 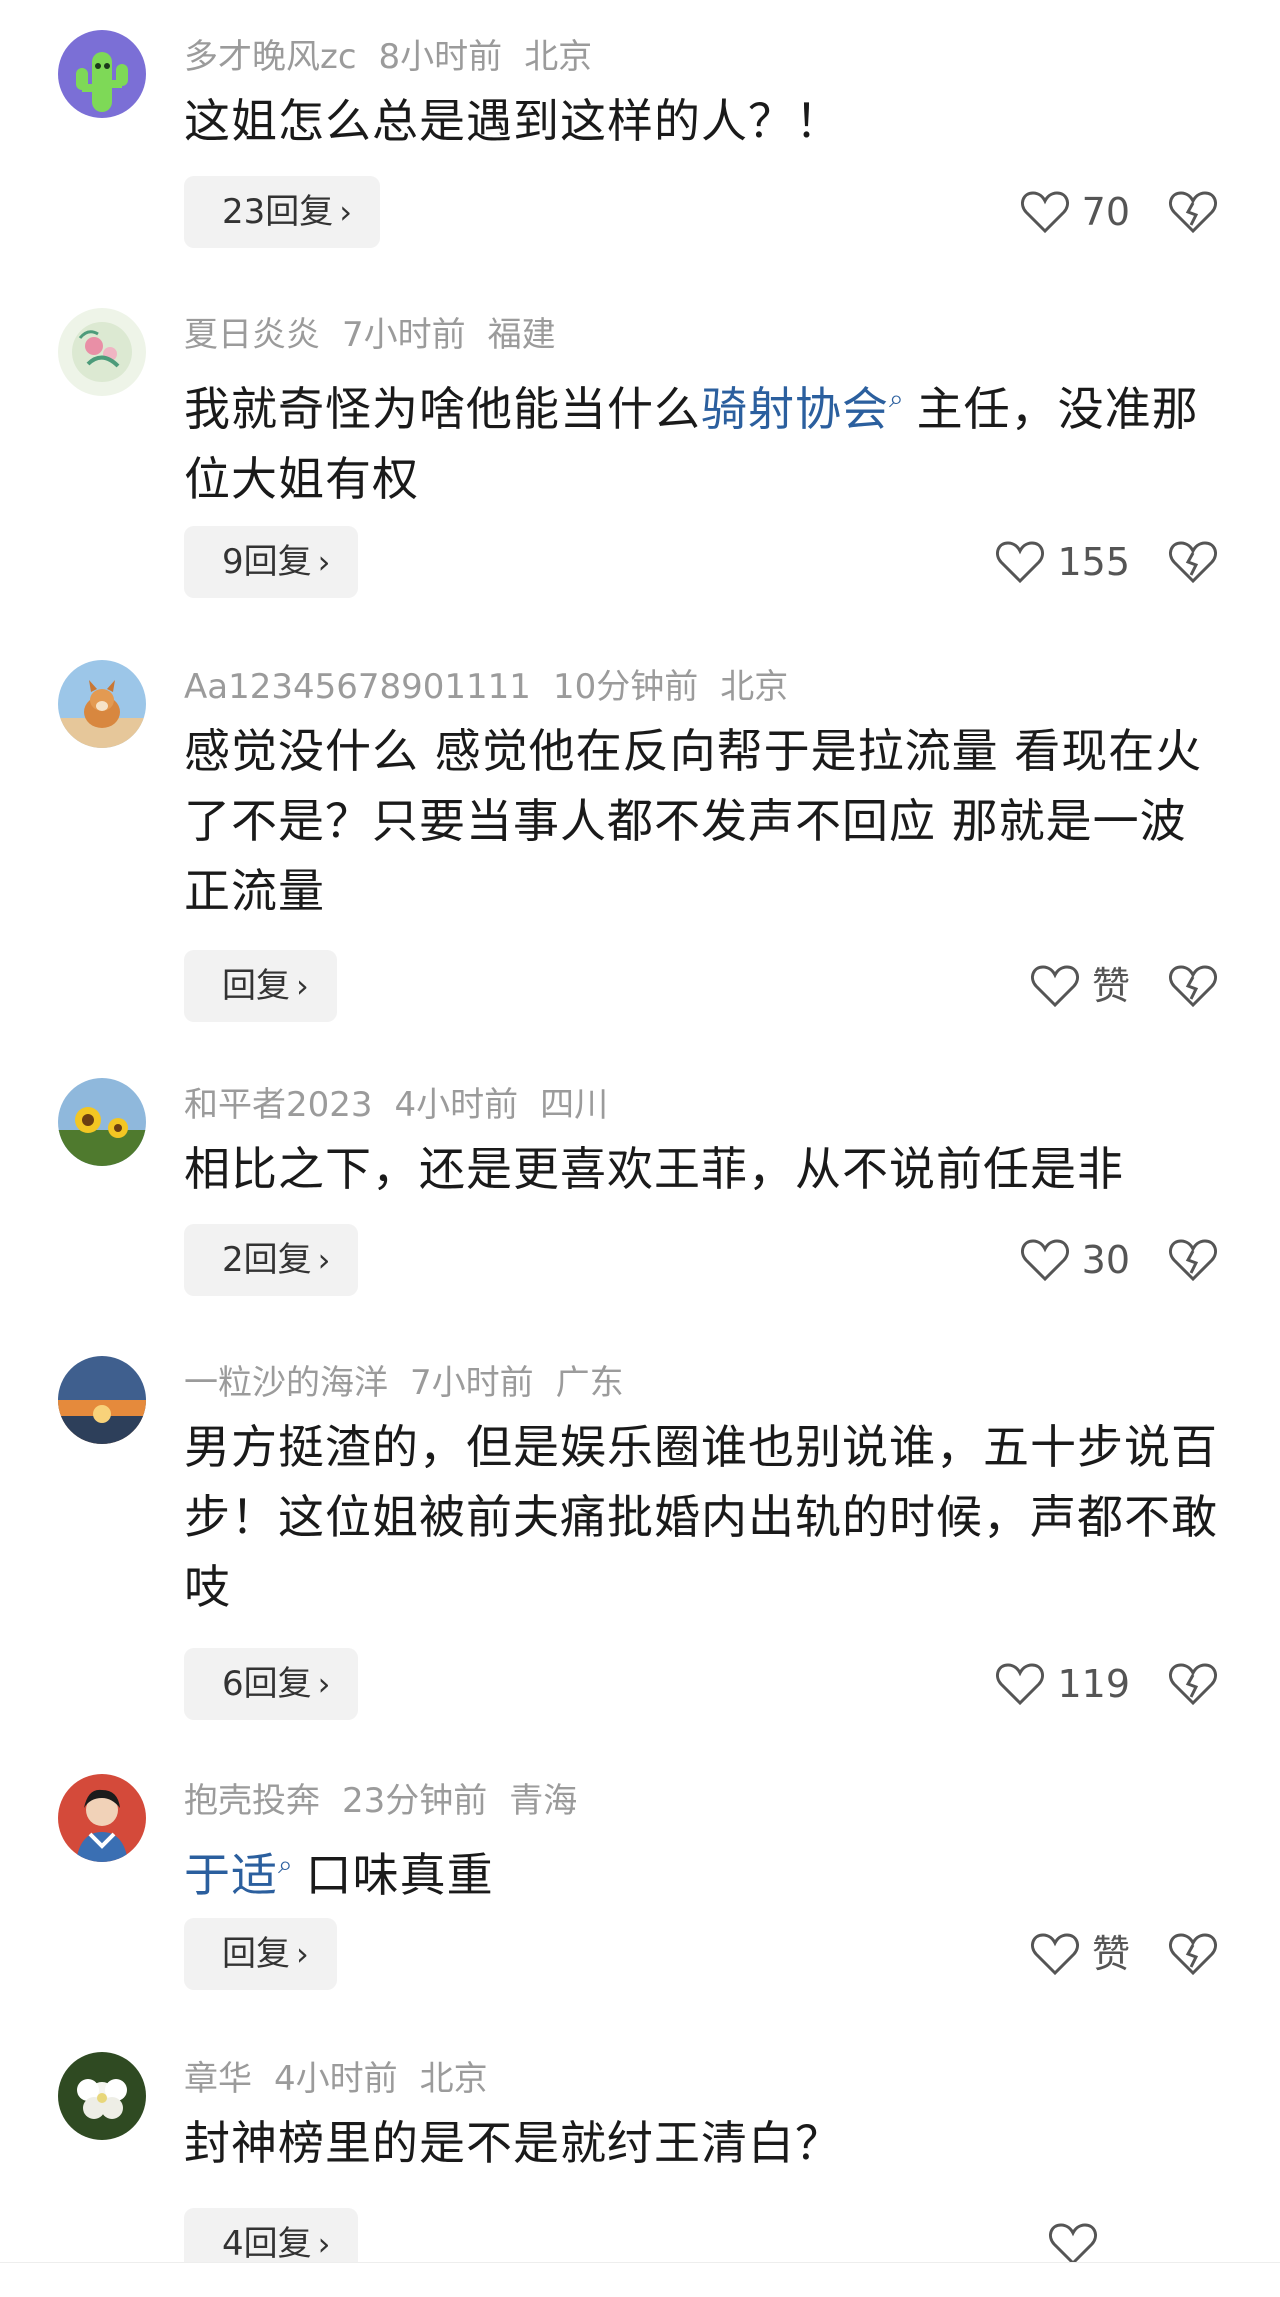 I want to click on timestamp: 7小时前, so click(x=404, y=335).